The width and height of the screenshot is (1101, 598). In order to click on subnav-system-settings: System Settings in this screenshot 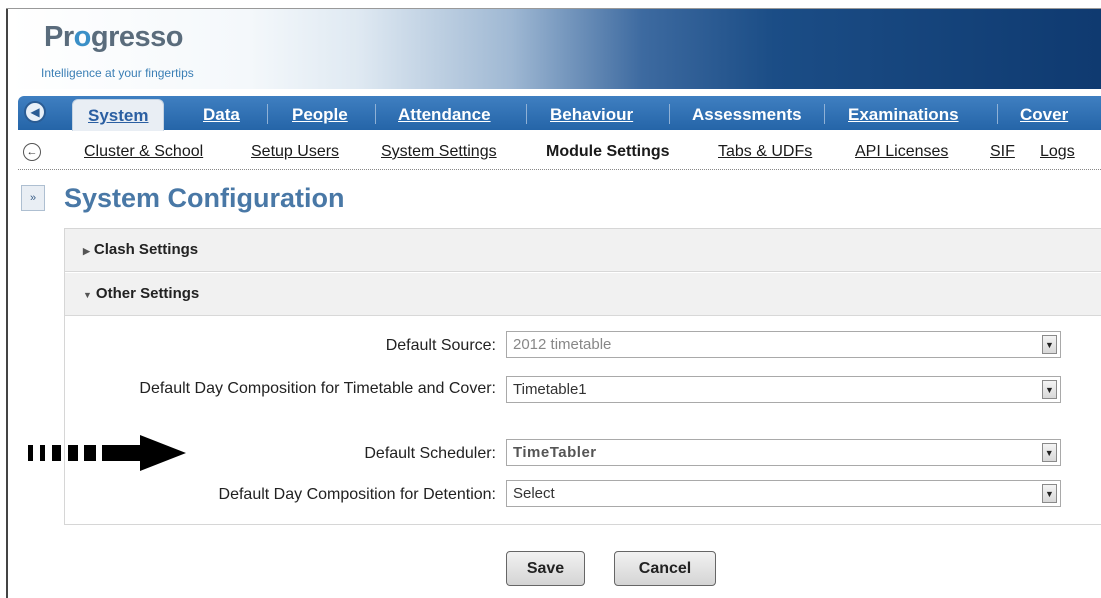, I will do `click(439, 152)`.